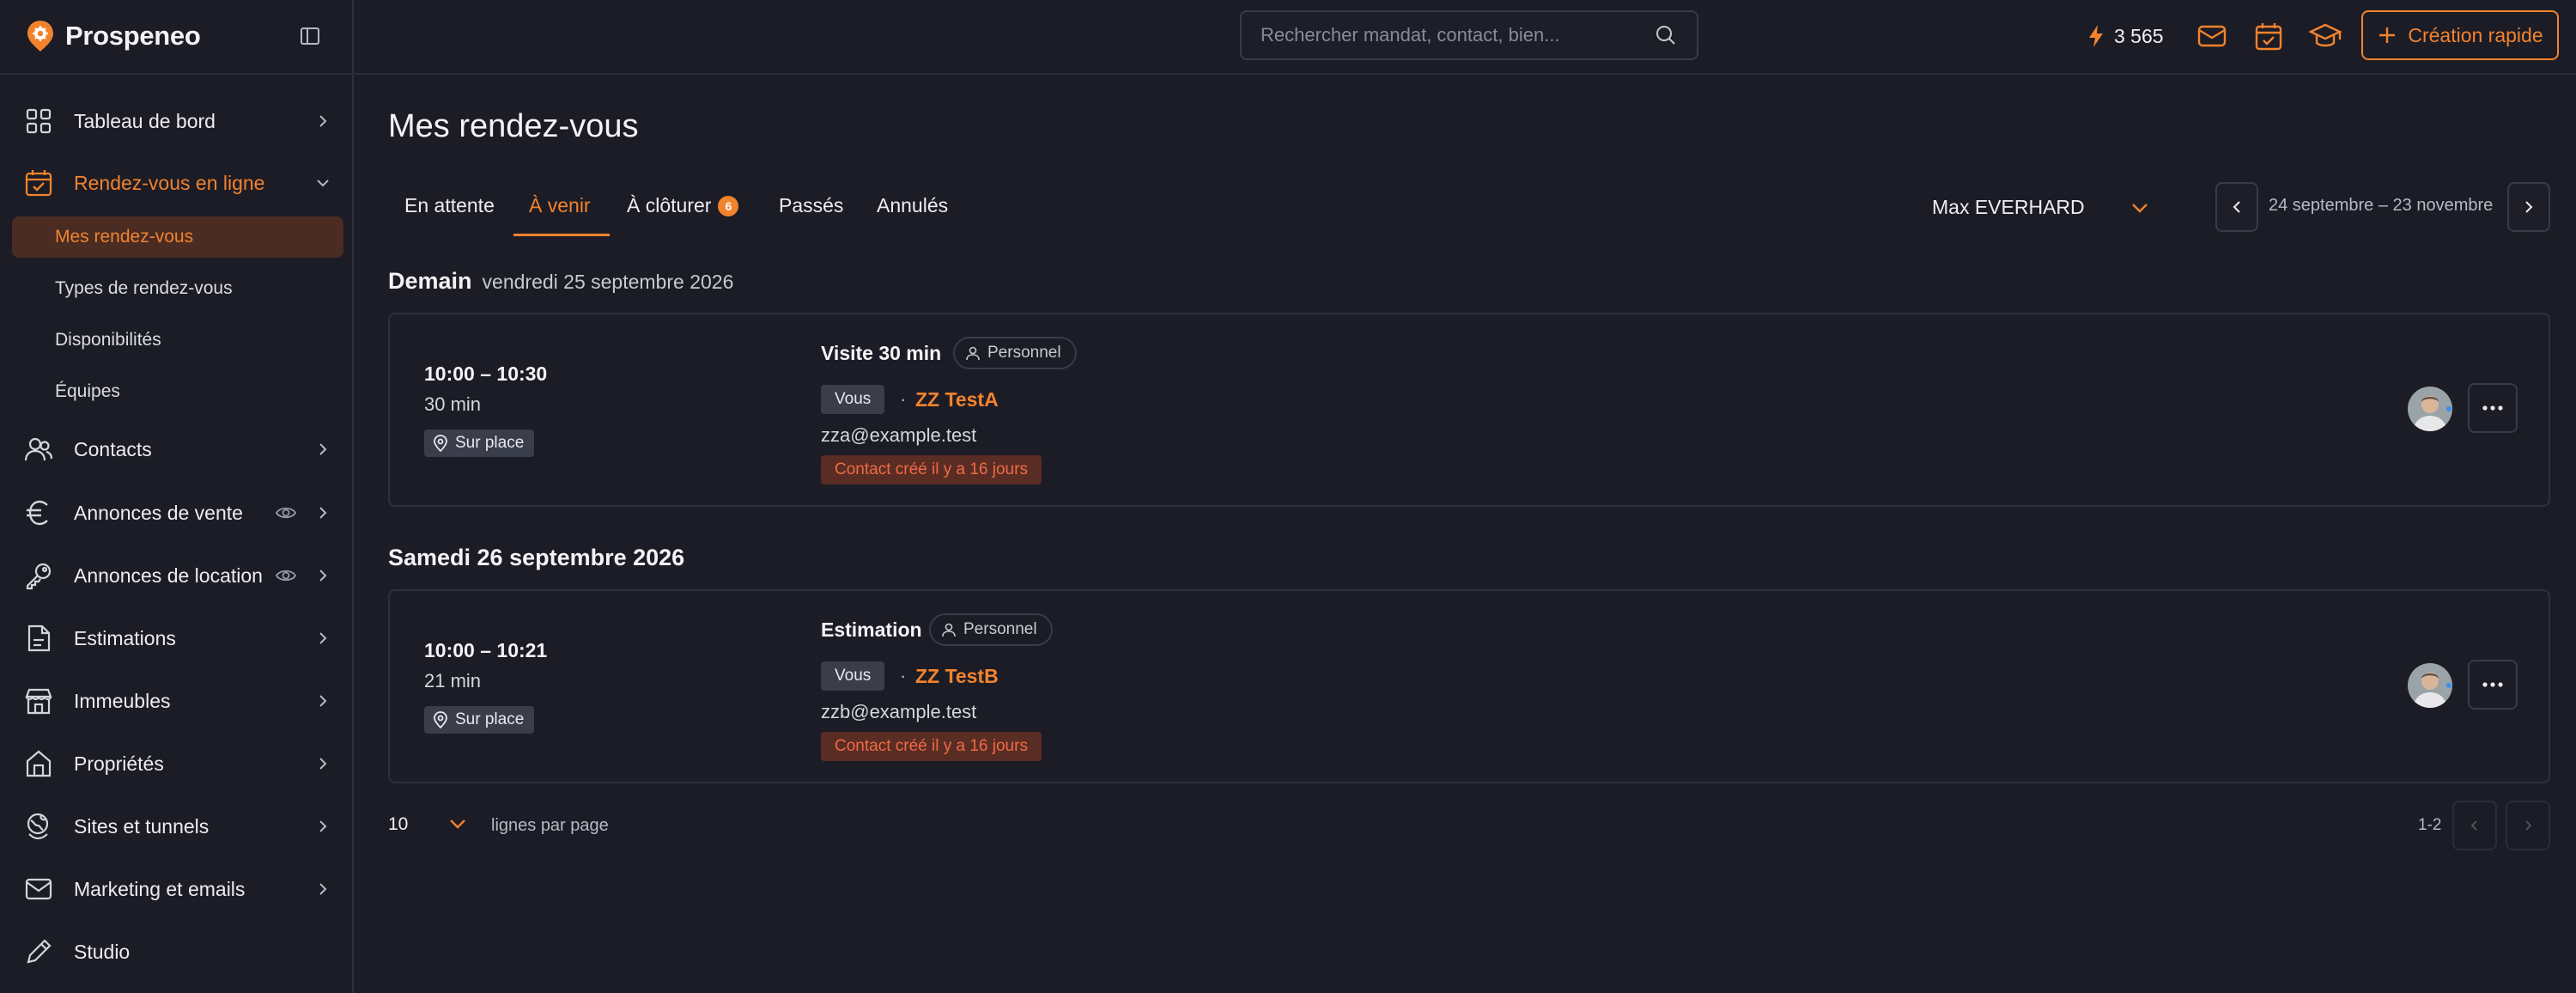 Image resolution: width=2576 pixels, height=993 pixels. I want to click on appointment-time: 10:00 – 10:21, so click(486, 650).